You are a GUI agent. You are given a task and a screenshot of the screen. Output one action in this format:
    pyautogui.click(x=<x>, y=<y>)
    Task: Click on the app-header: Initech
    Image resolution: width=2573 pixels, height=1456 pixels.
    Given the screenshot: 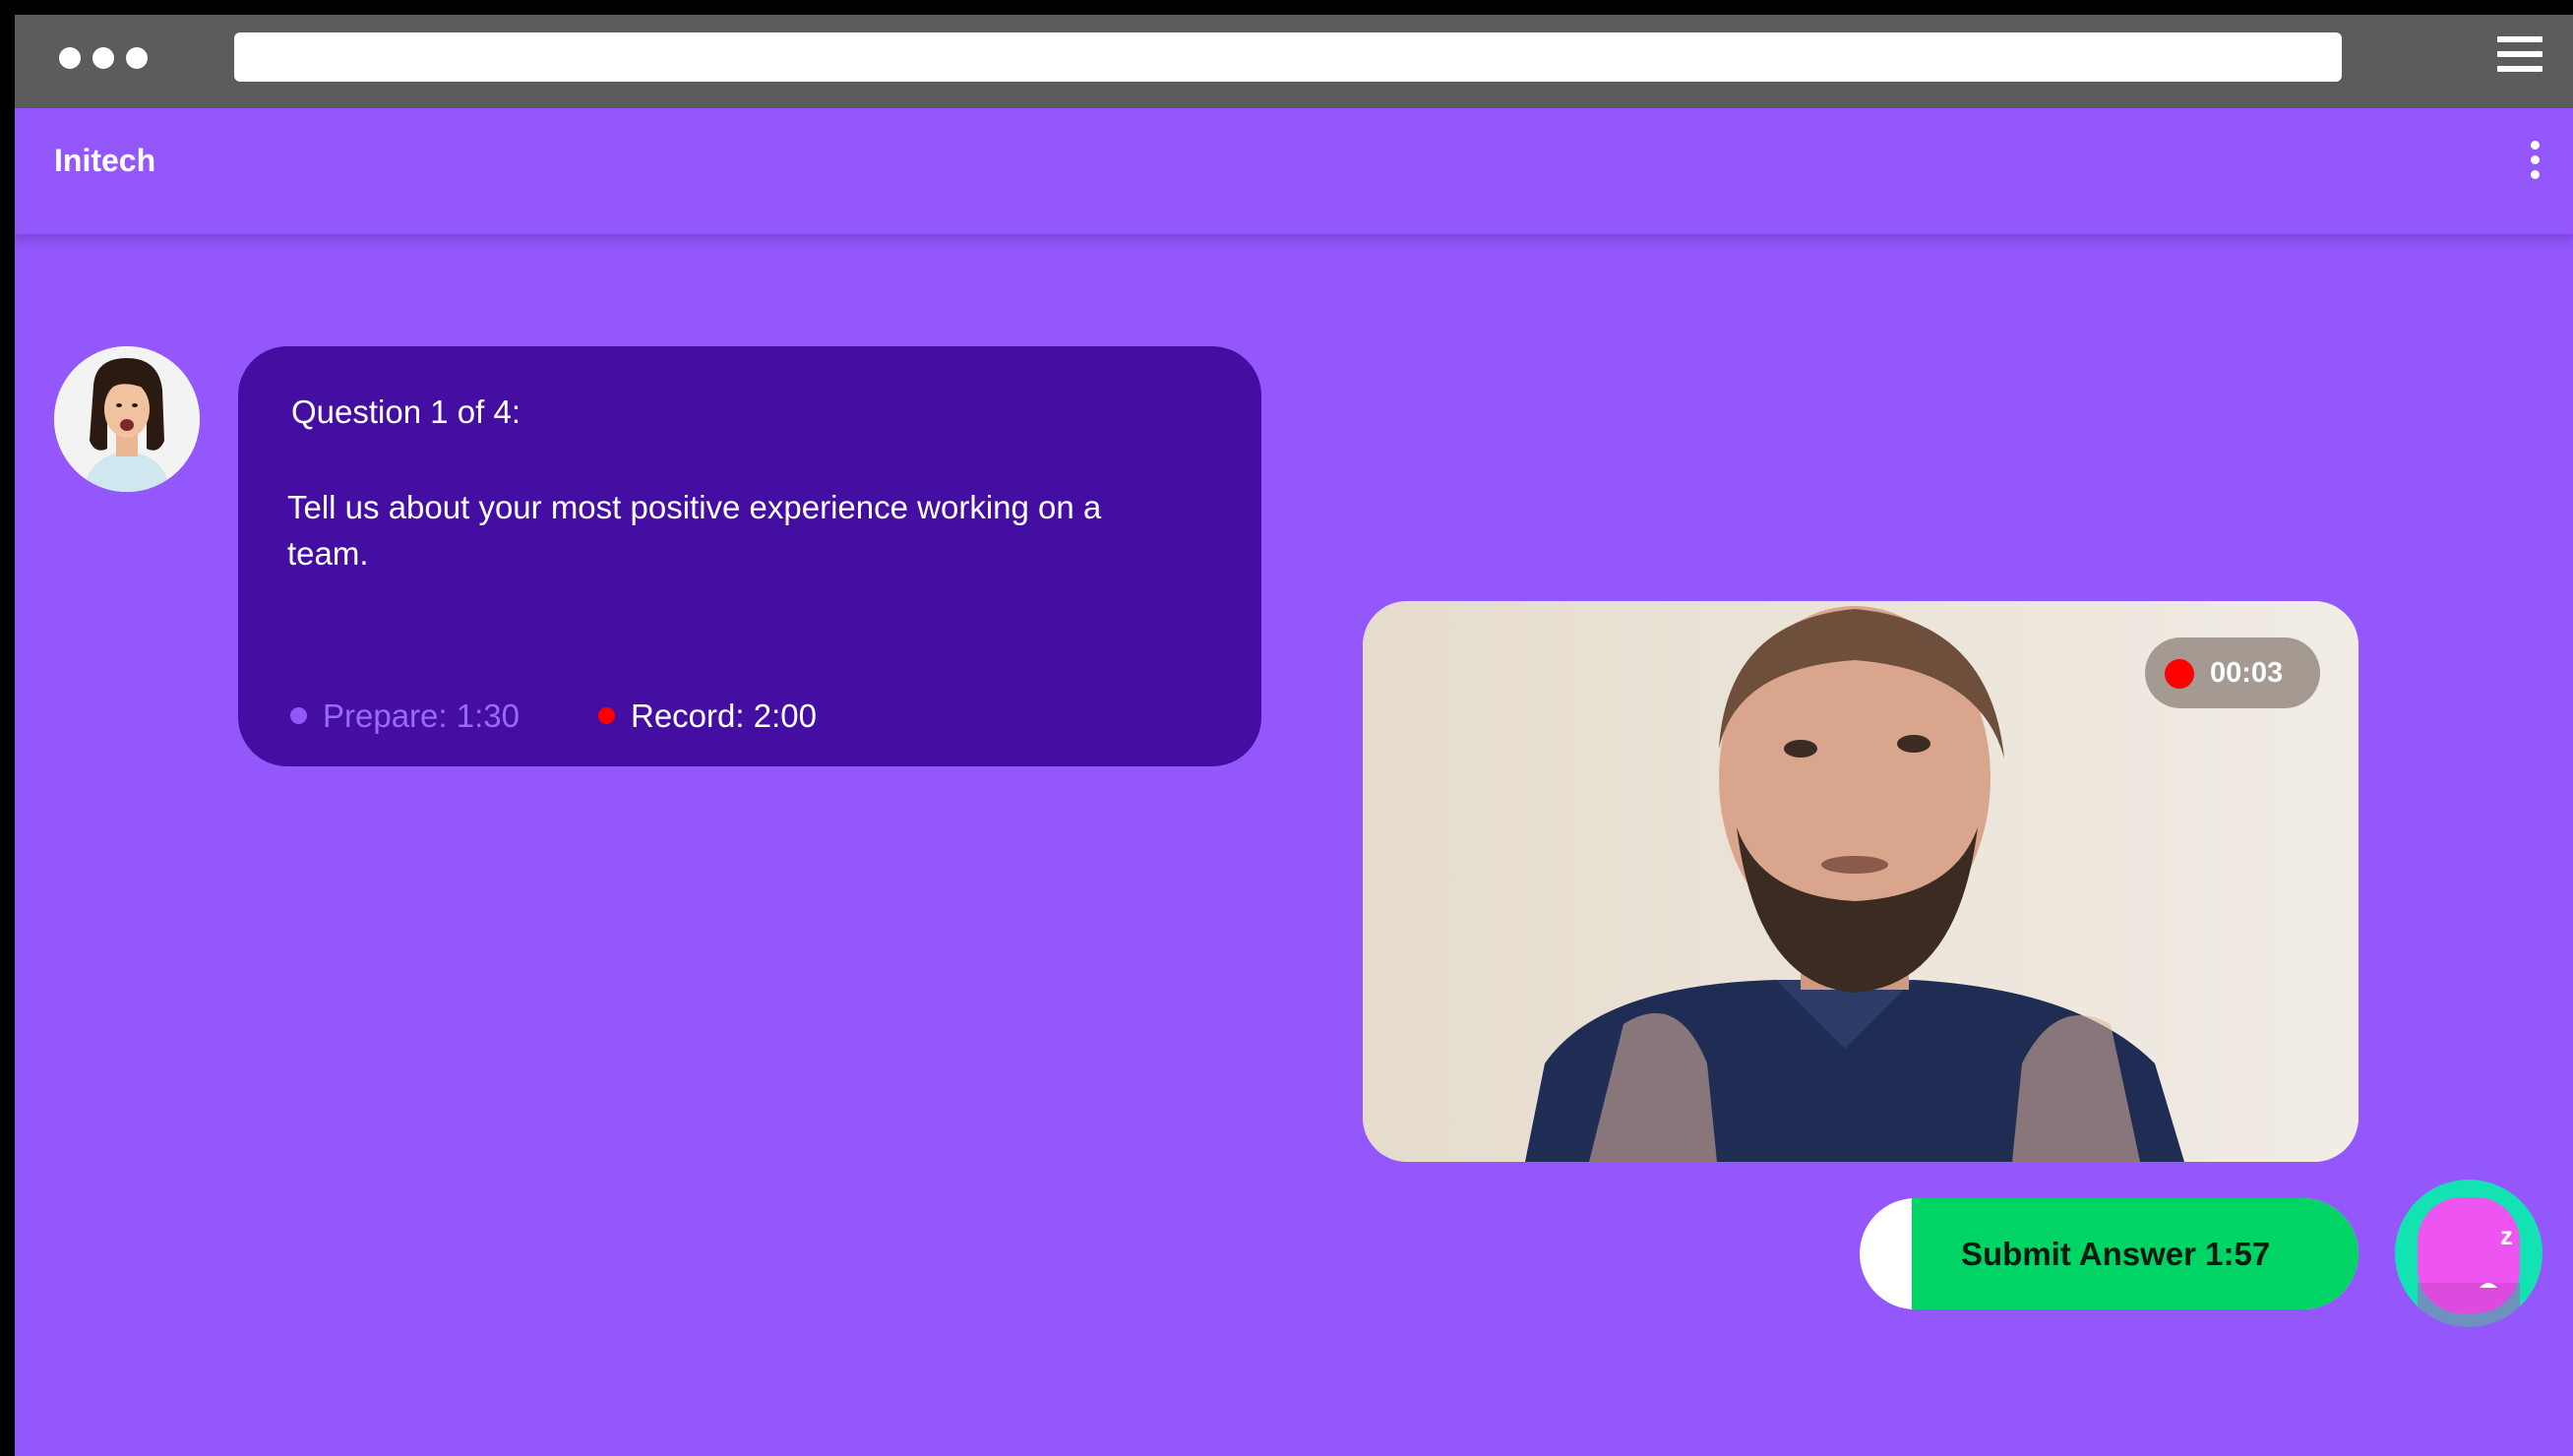 What is the action you would take?
    pyautogui.click(x=1294, y=171)
    